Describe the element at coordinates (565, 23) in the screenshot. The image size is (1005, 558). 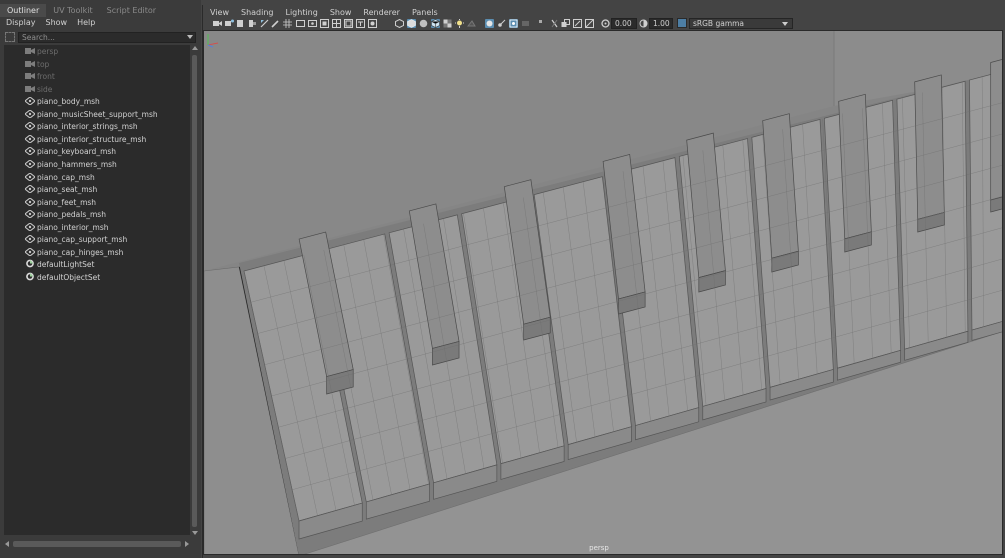
I see `multisample-aa-icon` at that location.